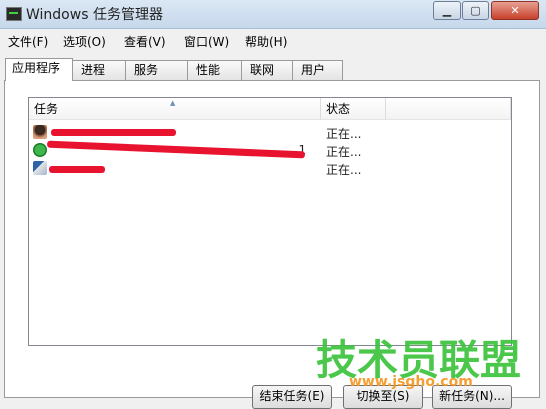 Image resolution: width=546 pixels, height=409 pixels. Describe the element at coordinates (173, 103) in the screenshot. I see `sort-ascending-icon: ▲` at that location.